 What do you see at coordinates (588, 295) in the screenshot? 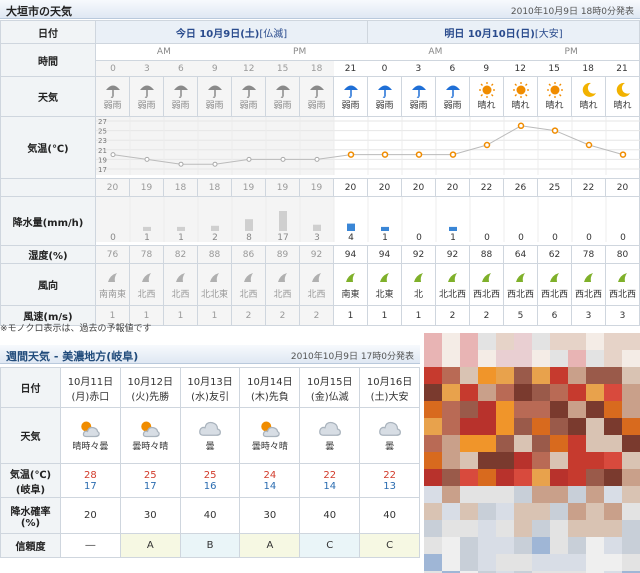
I see `wind-dir-text: 西北西` at bounding box center [588, 295].